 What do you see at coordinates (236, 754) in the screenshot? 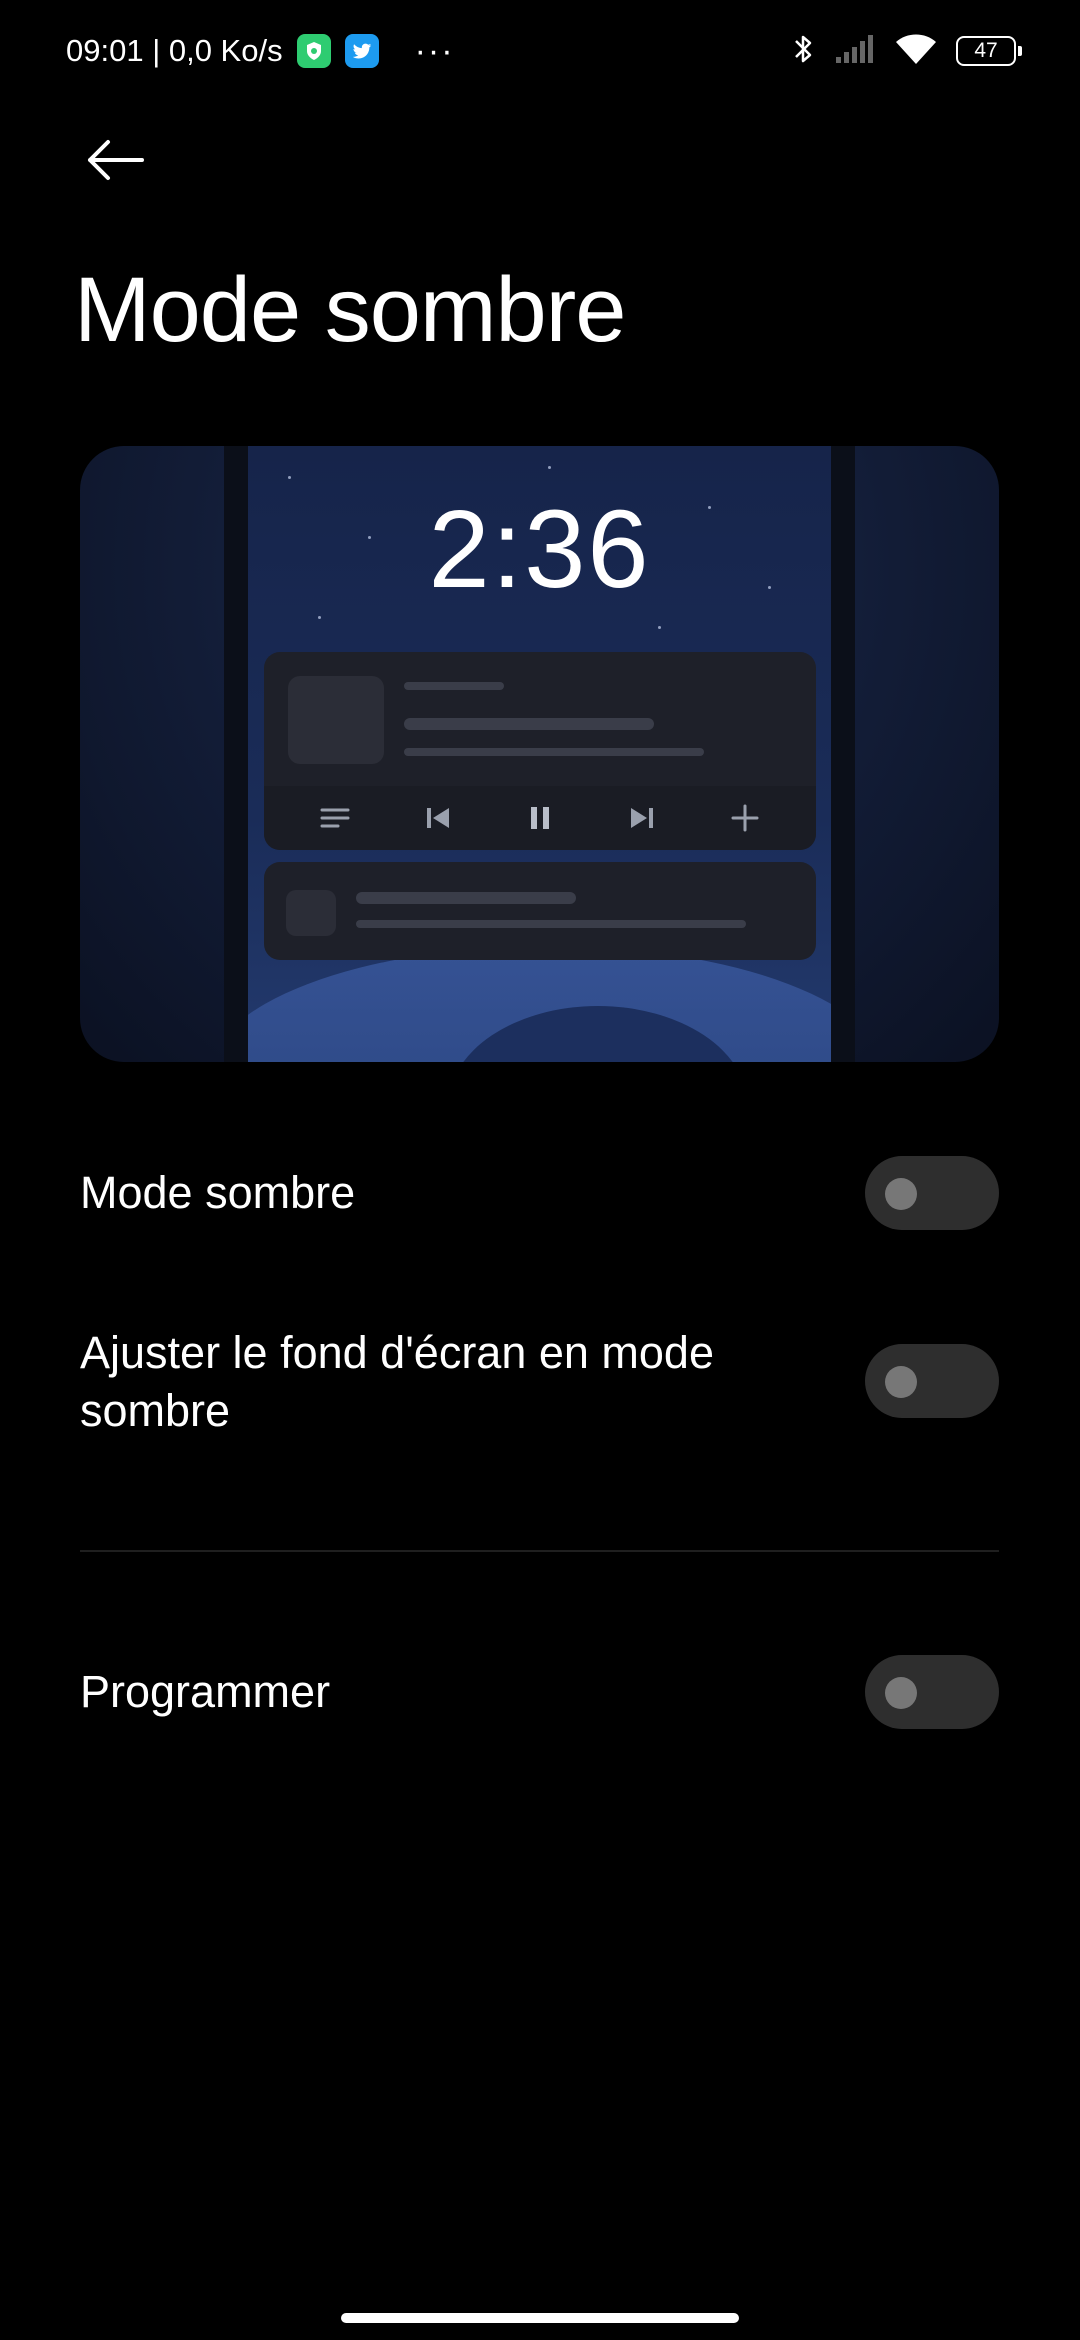
I see `preview-phone-edge-left` at bounding box center [236, 754].